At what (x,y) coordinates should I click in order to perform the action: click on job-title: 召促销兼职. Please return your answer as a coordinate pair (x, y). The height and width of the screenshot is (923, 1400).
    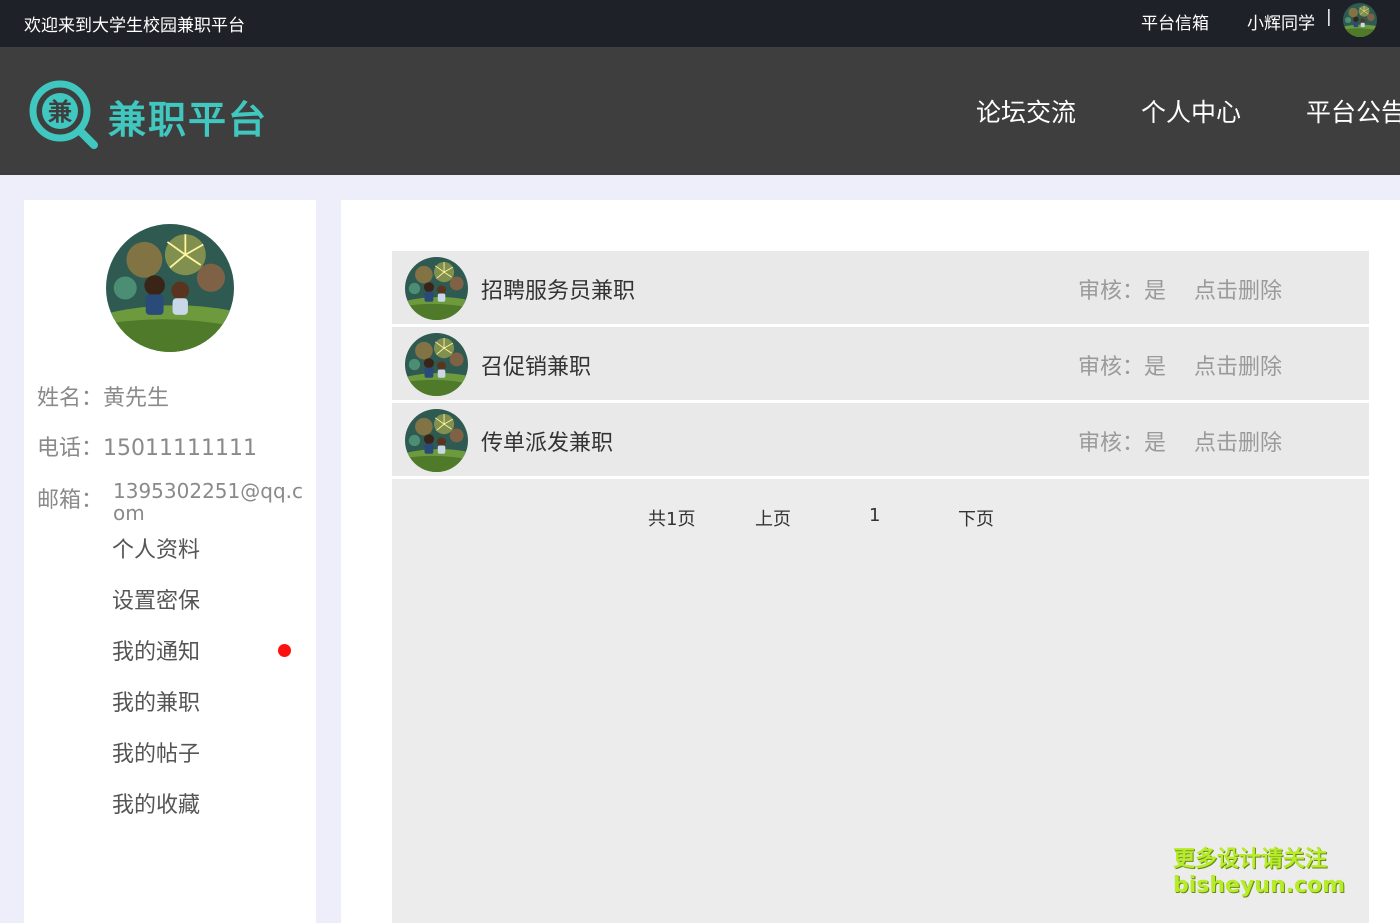
    Looking at the image, I should click on (536, 365).